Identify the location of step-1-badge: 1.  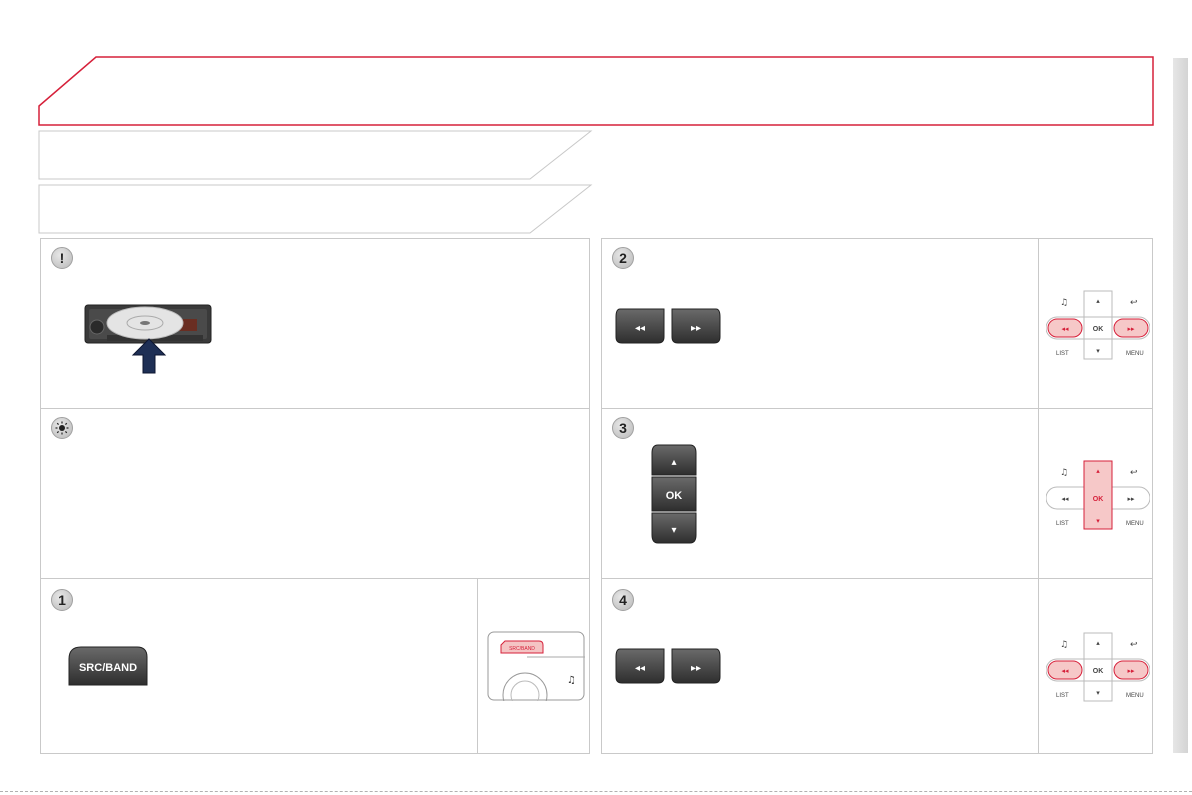
(62, 600).